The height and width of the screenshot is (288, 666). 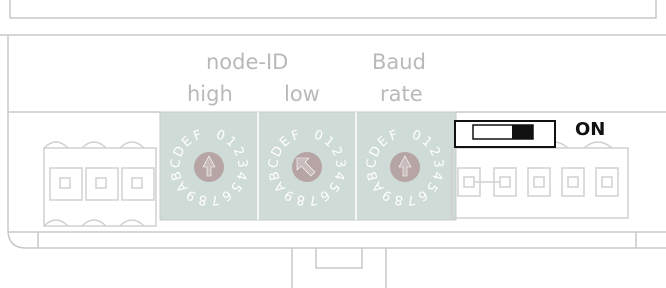 What do you see at coordinates (210, 94) in the screenshot?
I see `high-label: high` at bounding box center [210, 94].